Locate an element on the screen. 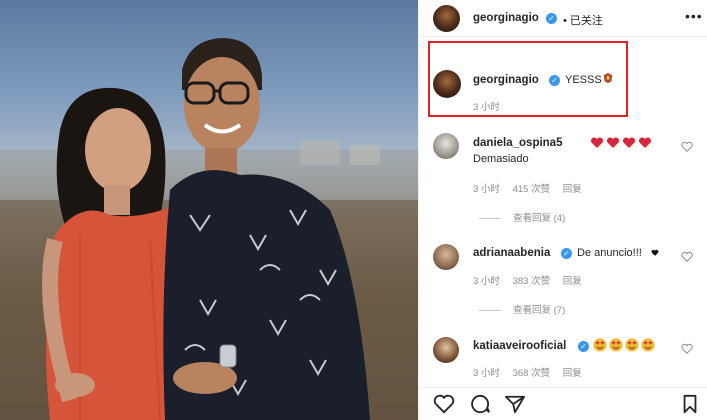 This screenshot has height=420, width=707. caption-avatar is located at coordinates (447, 84).